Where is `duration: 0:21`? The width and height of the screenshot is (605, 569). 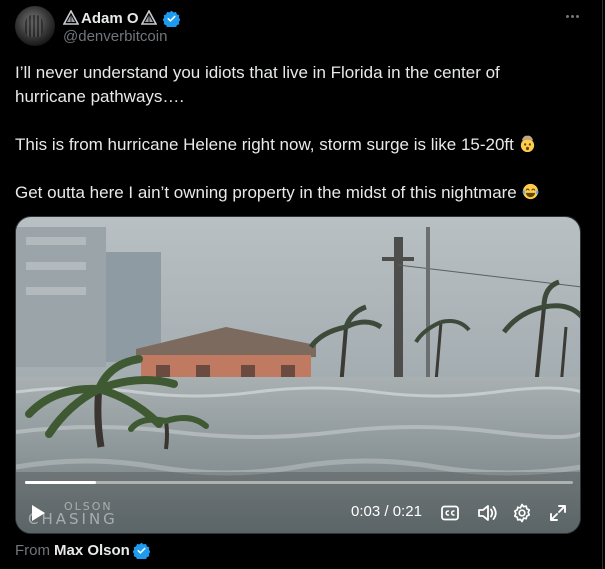 duration: 0:21 is located at coordinates (407, 511).